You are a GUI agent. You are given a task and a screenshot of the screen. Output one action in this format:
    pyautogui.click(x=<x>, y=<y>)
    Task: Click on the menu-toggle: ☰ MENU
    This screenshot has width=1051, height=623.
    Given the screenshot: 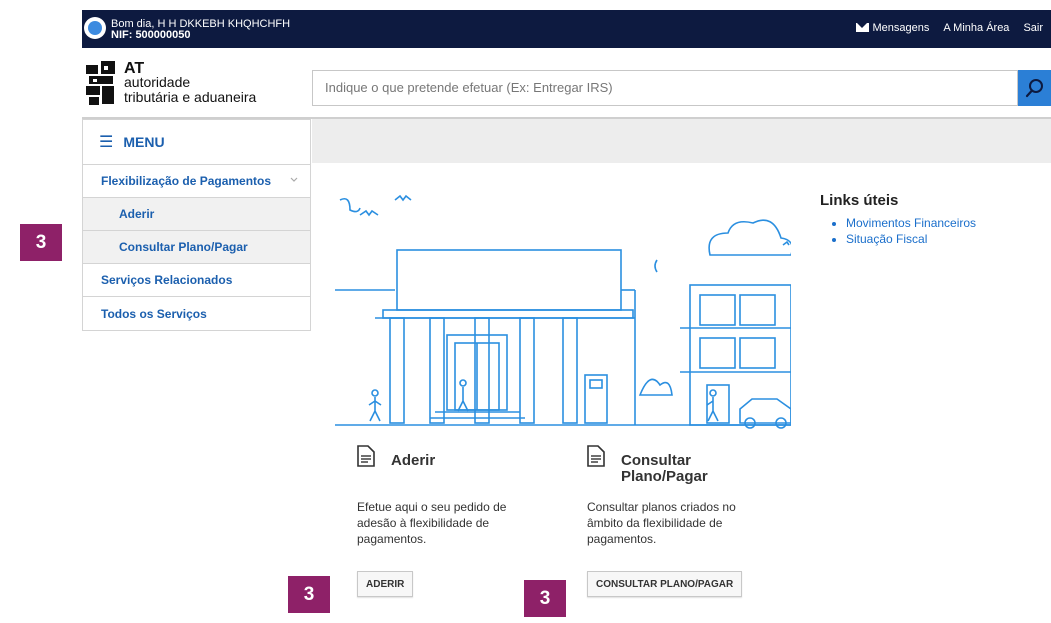 What is the action you would take?
    pyautogui.click(x=196, y=142)
    